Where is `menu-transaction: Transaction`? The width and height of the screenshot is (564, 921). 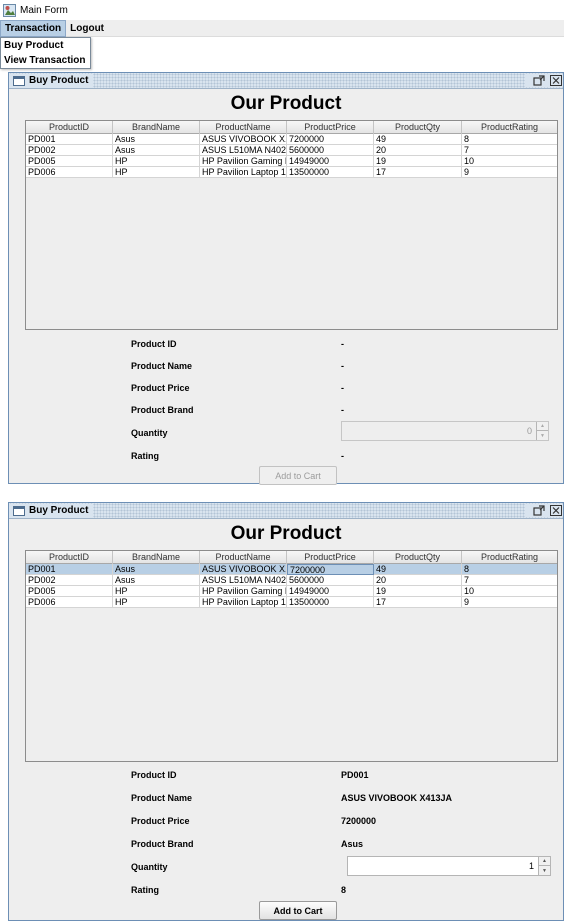 menu-transaction: Transaction is located at coordinates (33, 28).